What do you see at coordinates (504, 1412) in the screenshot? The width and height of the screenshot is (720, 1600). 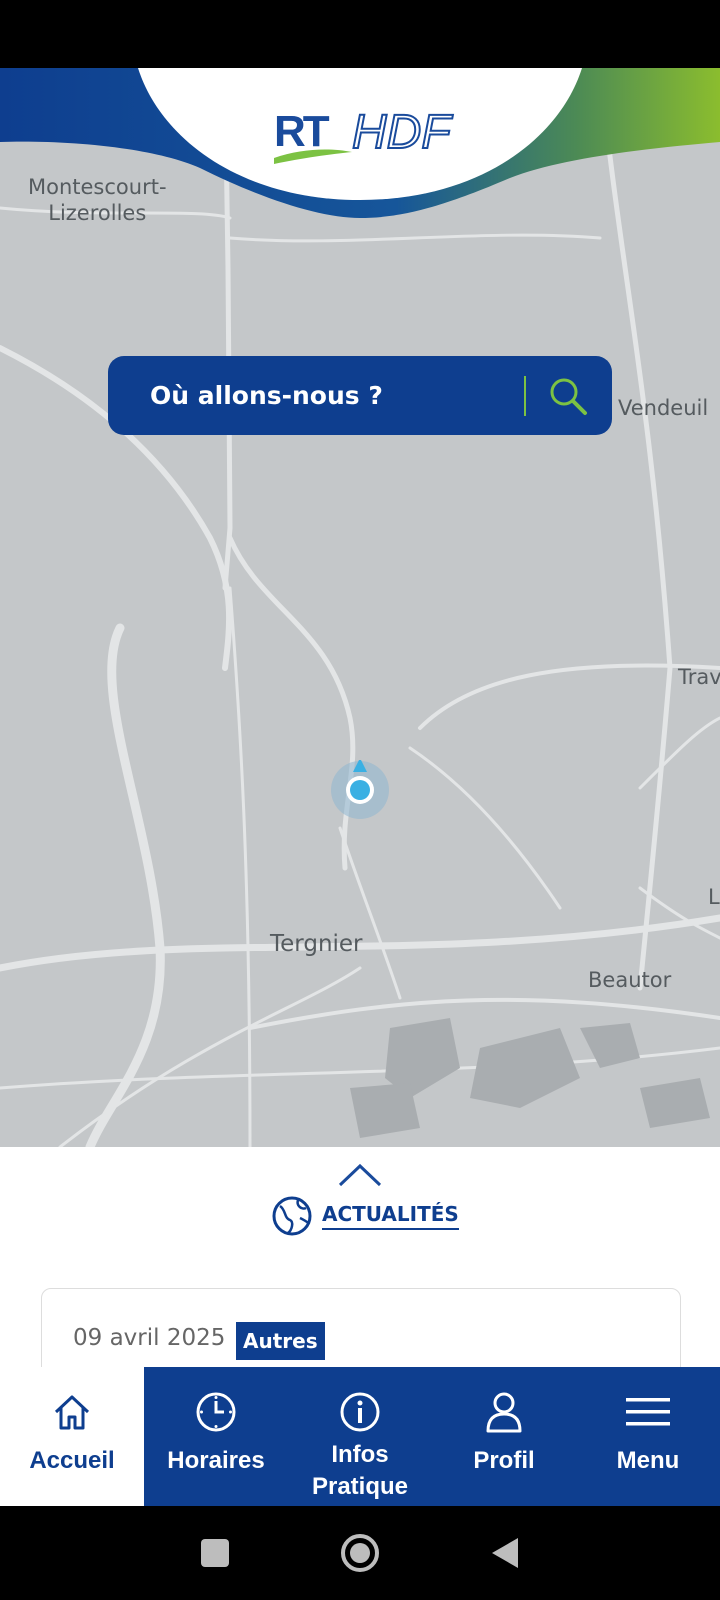 I see `user-icon` at bounding box center [504, 1412].